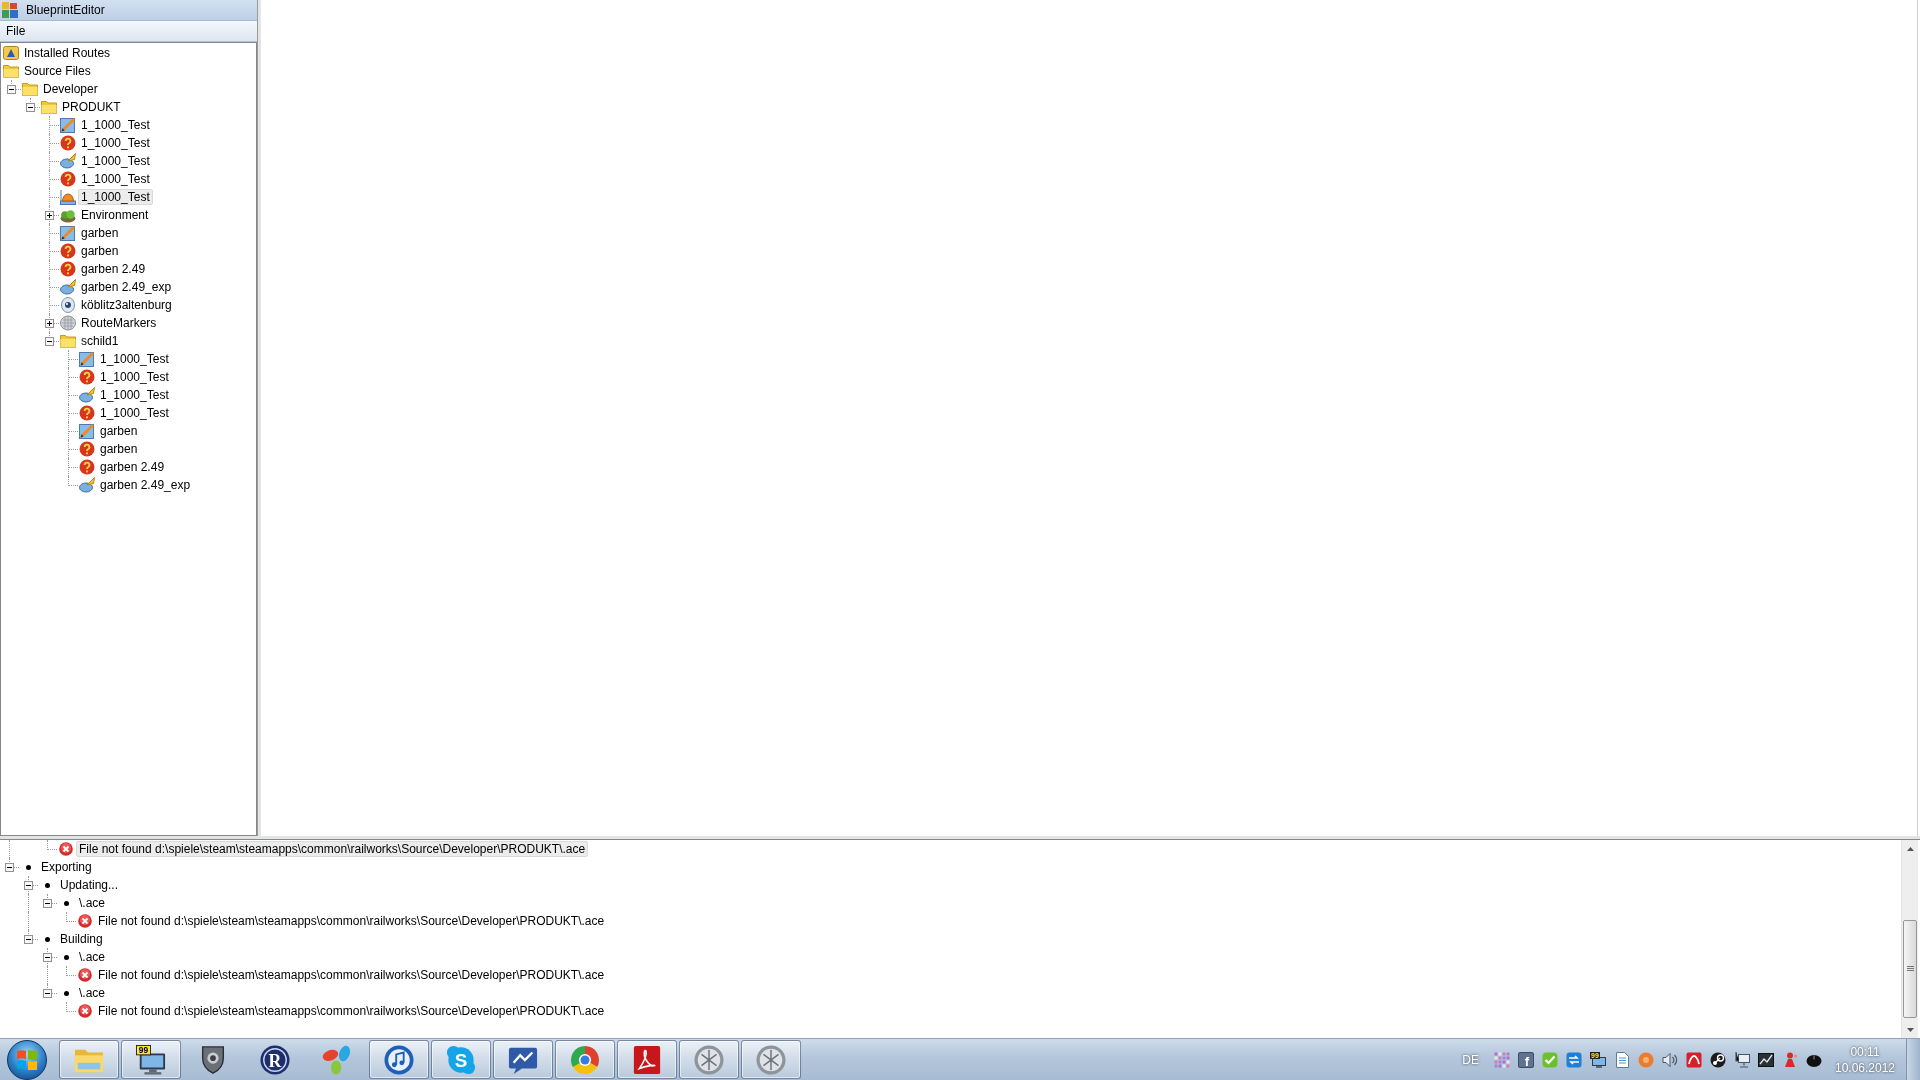 Image resolution: width=1920 pixels, height=1080 pixels. What do you see at coordinates (16, 31) in the screenshot?
I see `menu-item: File` at bounding box center [16, 31].